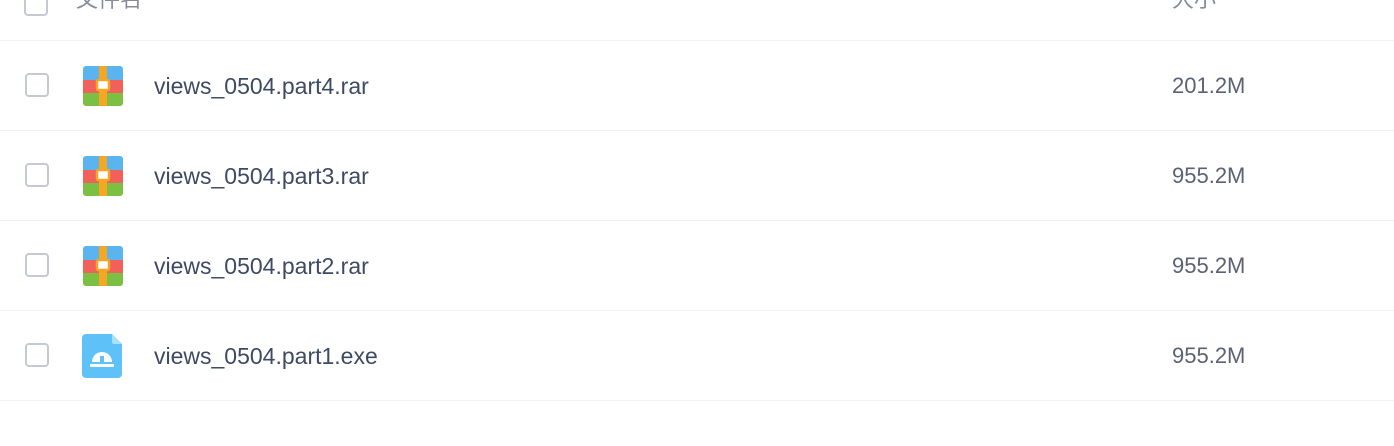  I want to click on select-all-checkbox, so click(36, 8).